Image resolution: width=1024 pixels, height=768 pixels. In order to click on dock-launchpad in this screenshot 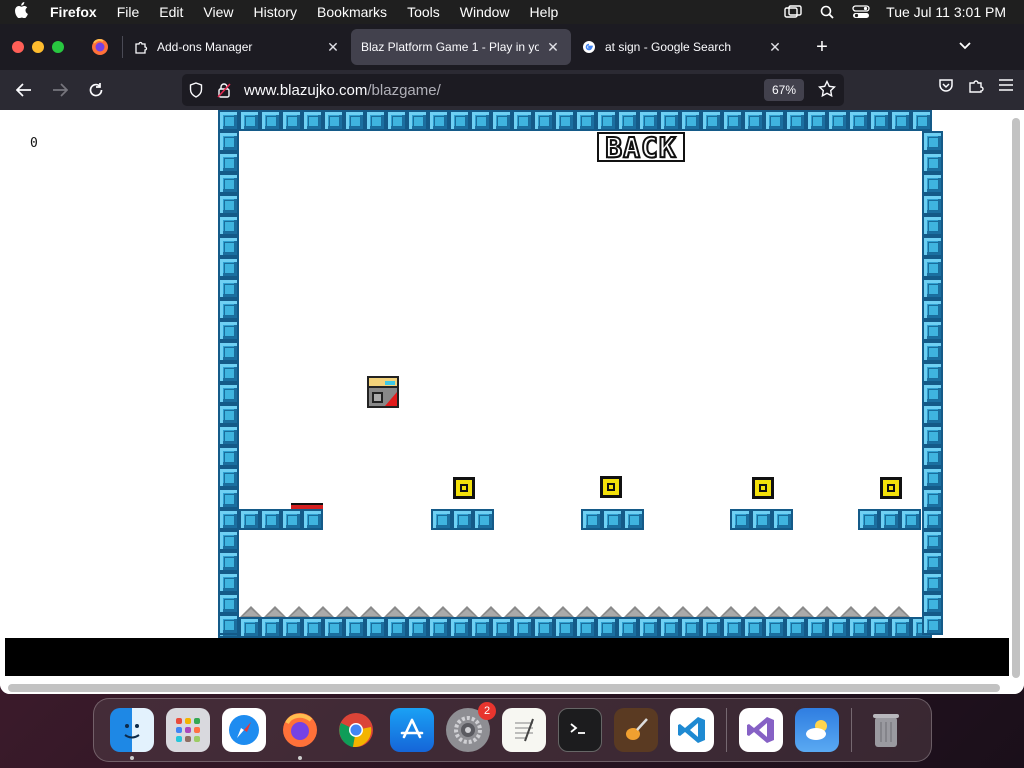, I will do `click(188, 730)`.